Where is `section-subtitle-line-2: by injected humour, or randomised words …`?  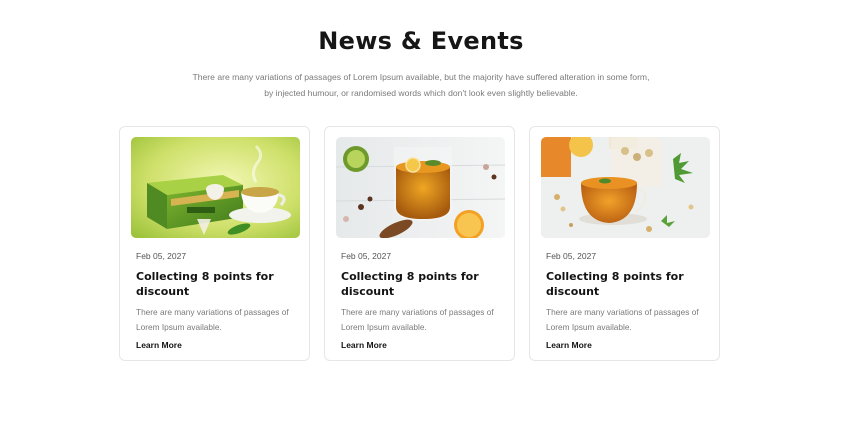
section-subtitle-line-2: by injected humour, or randomised words … is located at coordinates (421, 92).